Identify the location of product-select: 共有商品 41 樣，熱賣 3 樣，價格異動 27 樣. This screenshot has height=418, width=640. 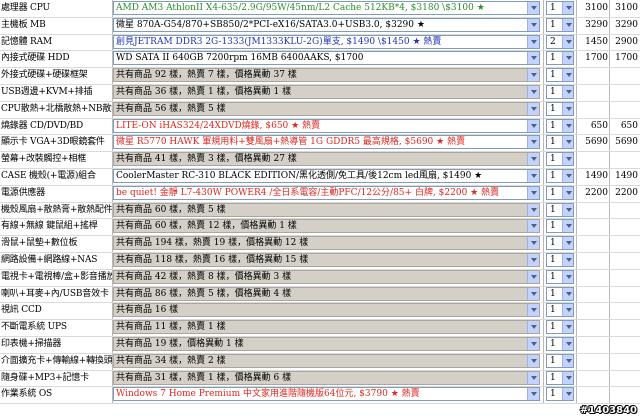
(326, 159).